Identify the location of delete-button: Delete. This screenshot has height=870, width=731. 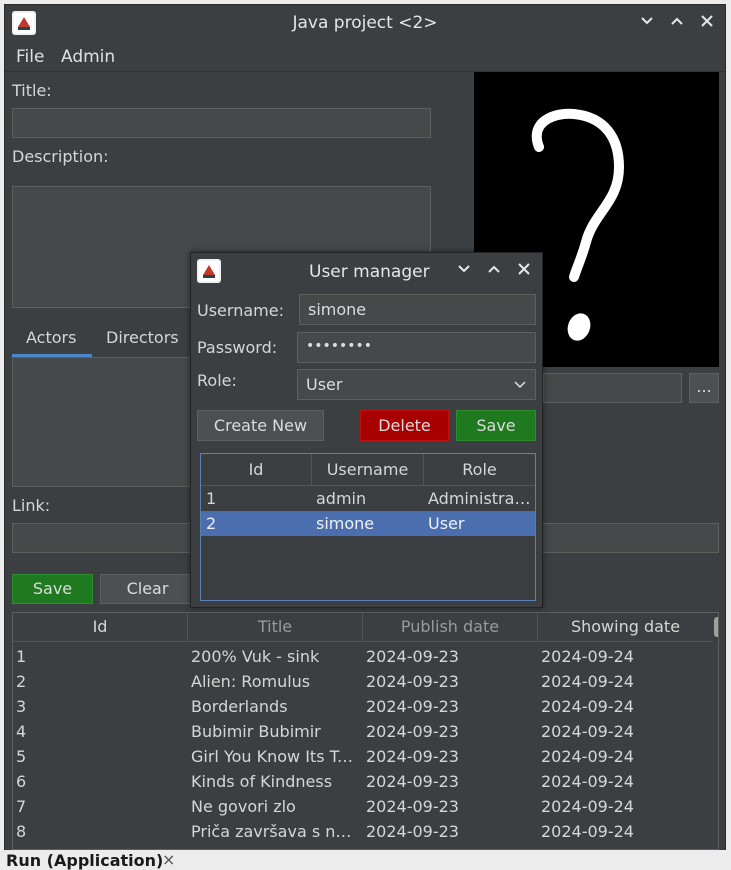
(404, 425).